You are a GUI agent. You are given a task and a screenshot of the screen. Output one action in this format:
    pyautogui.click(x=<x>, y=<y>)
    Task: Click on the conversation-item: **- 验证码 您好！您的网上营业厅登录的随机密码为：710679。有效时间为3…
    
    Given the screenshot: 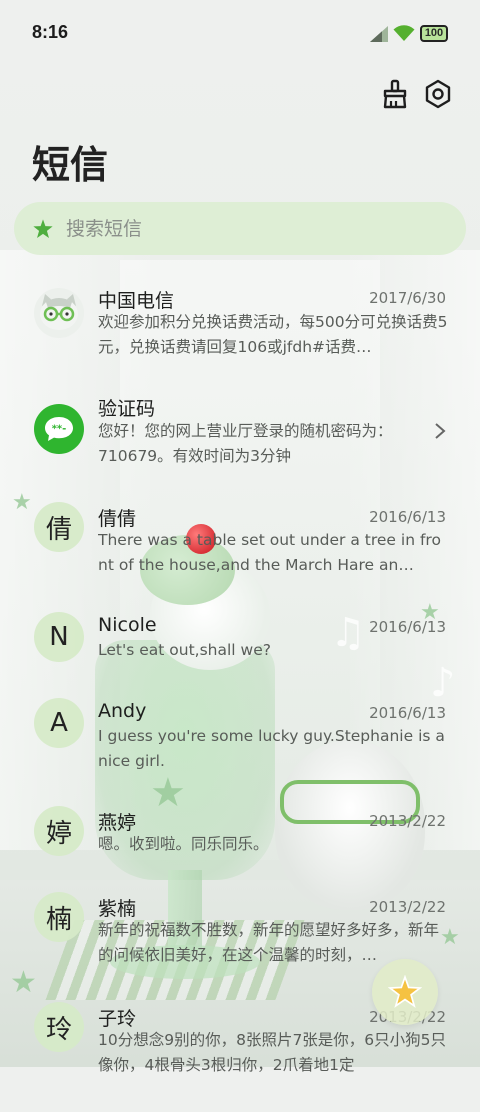 What is the action you would take?
    pyautogui.click(x=240, y=447)
    